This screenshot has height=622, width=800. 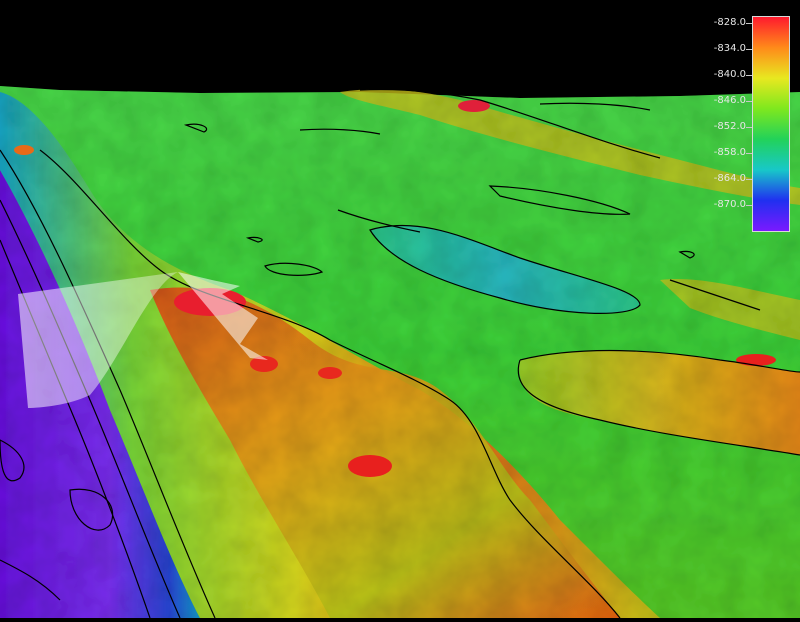 I want to click on peak-east, so click(x=756, y=360).